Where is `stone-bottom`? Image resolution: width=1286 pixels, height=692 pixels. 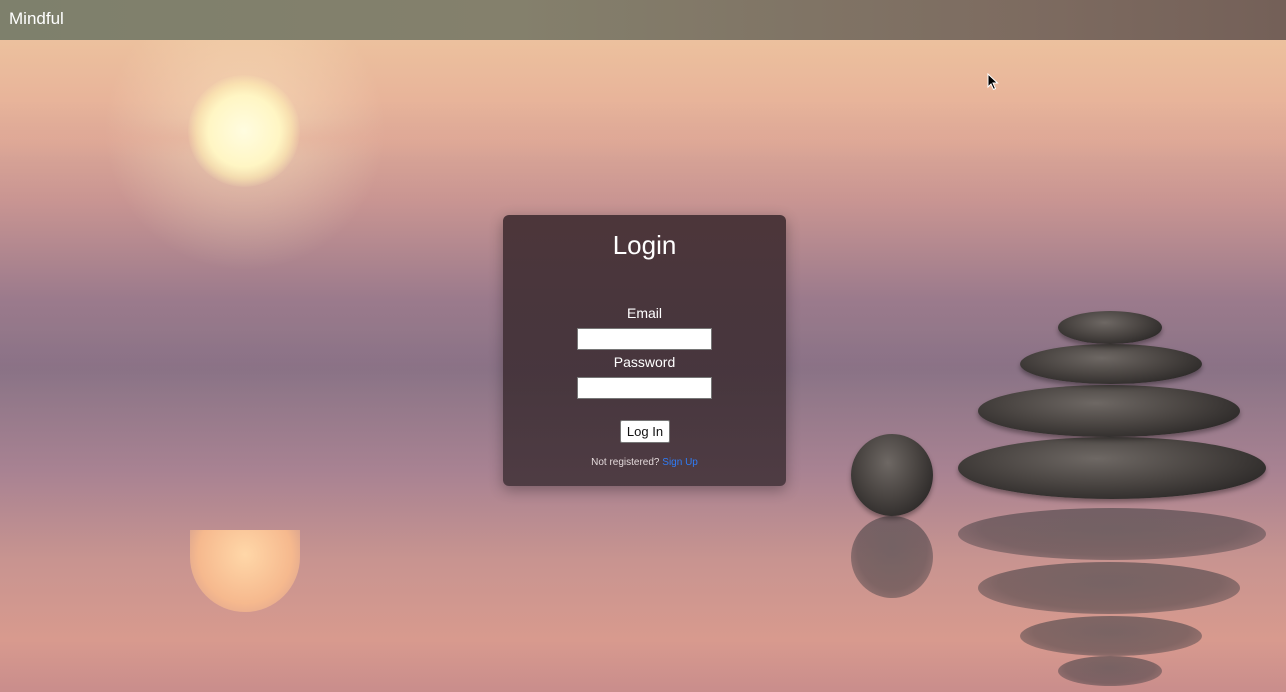
stone-bottom is located at coordinates (1112, 468).